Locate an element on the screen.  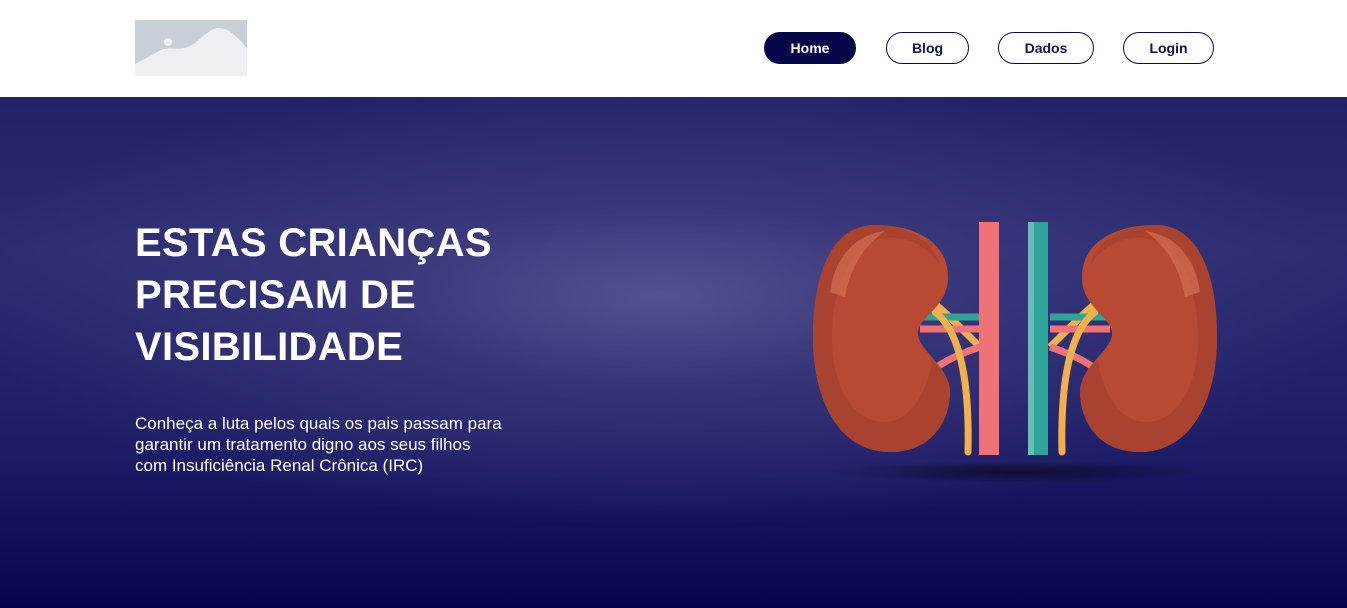
logo-image-placeholder-icon is located at coordinates (191, 48).